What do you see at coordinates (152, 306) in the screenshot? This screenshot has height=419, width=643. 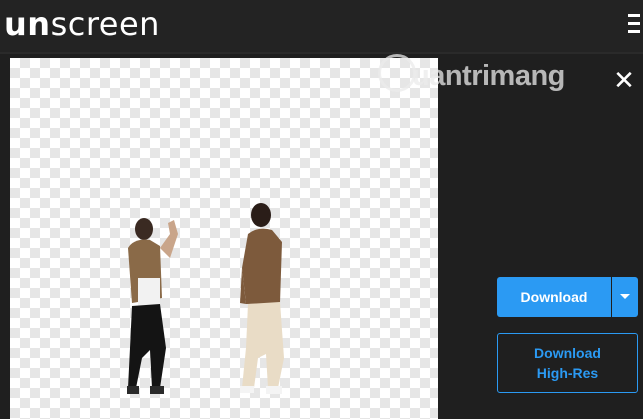 I see `person-left-figure` at bounding box center [152, 306].